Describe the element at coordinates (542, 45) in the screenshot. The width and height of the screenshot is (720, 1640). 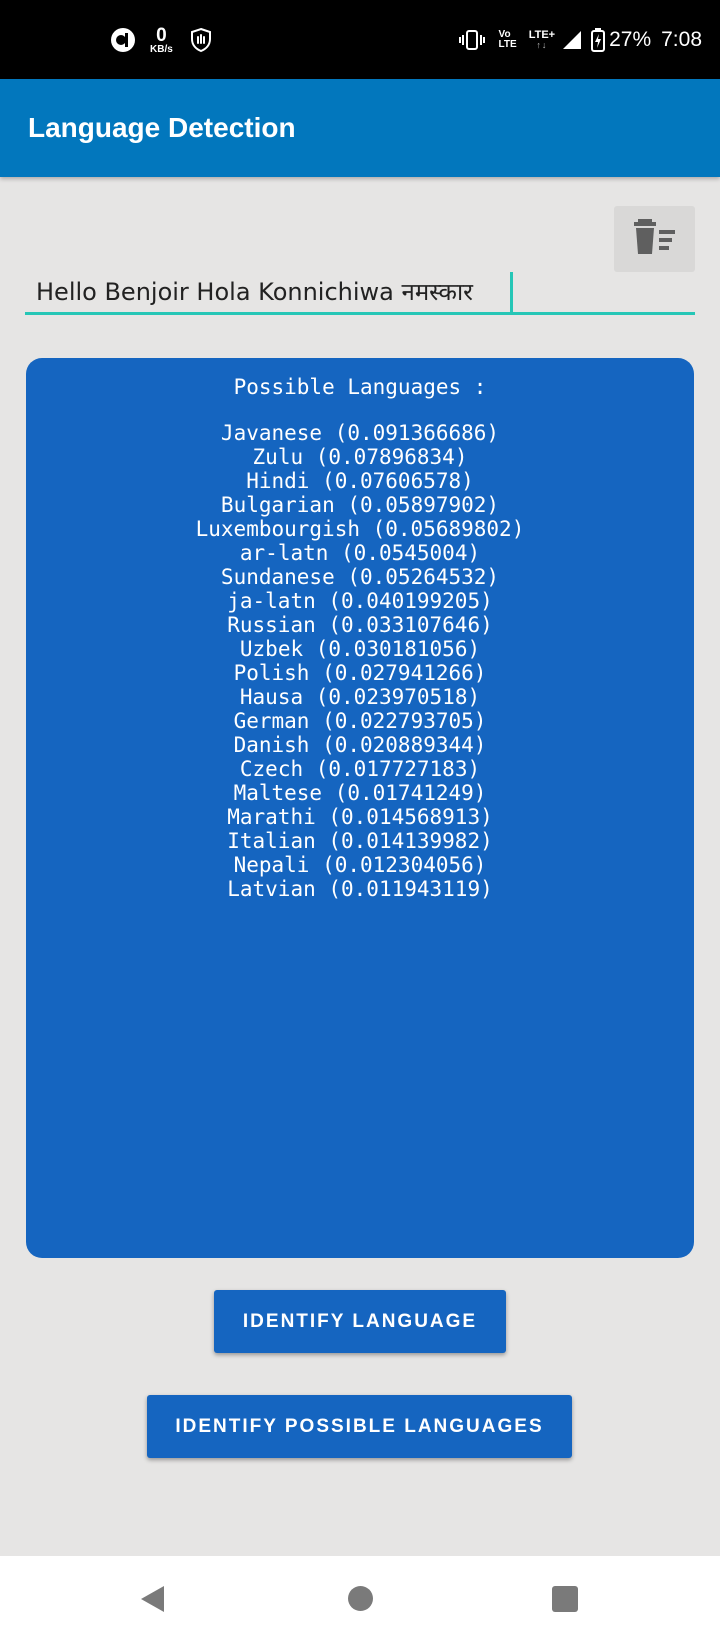
I see `data-arrows-icon: ↑↓` at that location.